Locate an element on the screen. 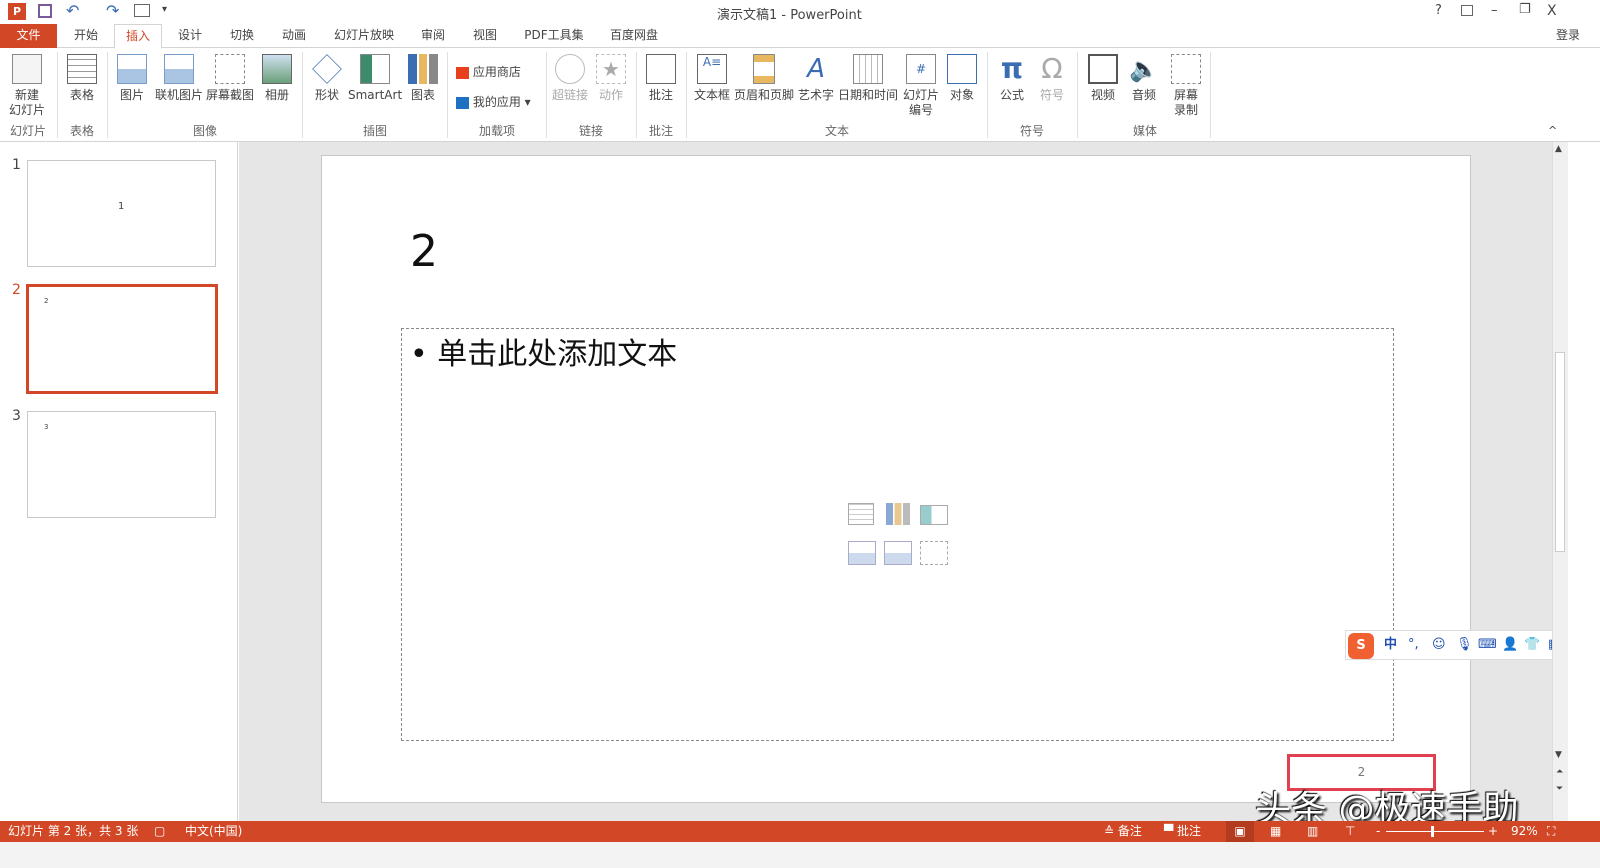 This screenshot has width=1600, height=868. action-star-icon: ★ is located at coordinates (611, 69).